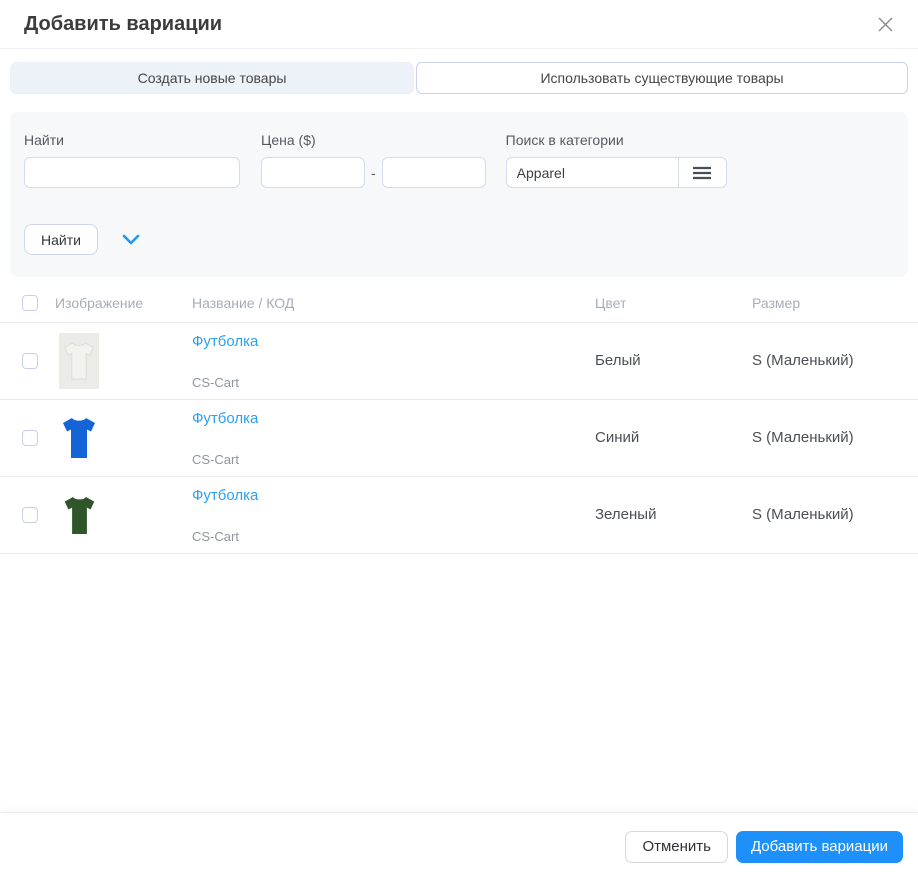 The image size is (918, 880). I want to click on table-row: Футболка CS-Cart Синий S (Маленький), so click(459, 438).